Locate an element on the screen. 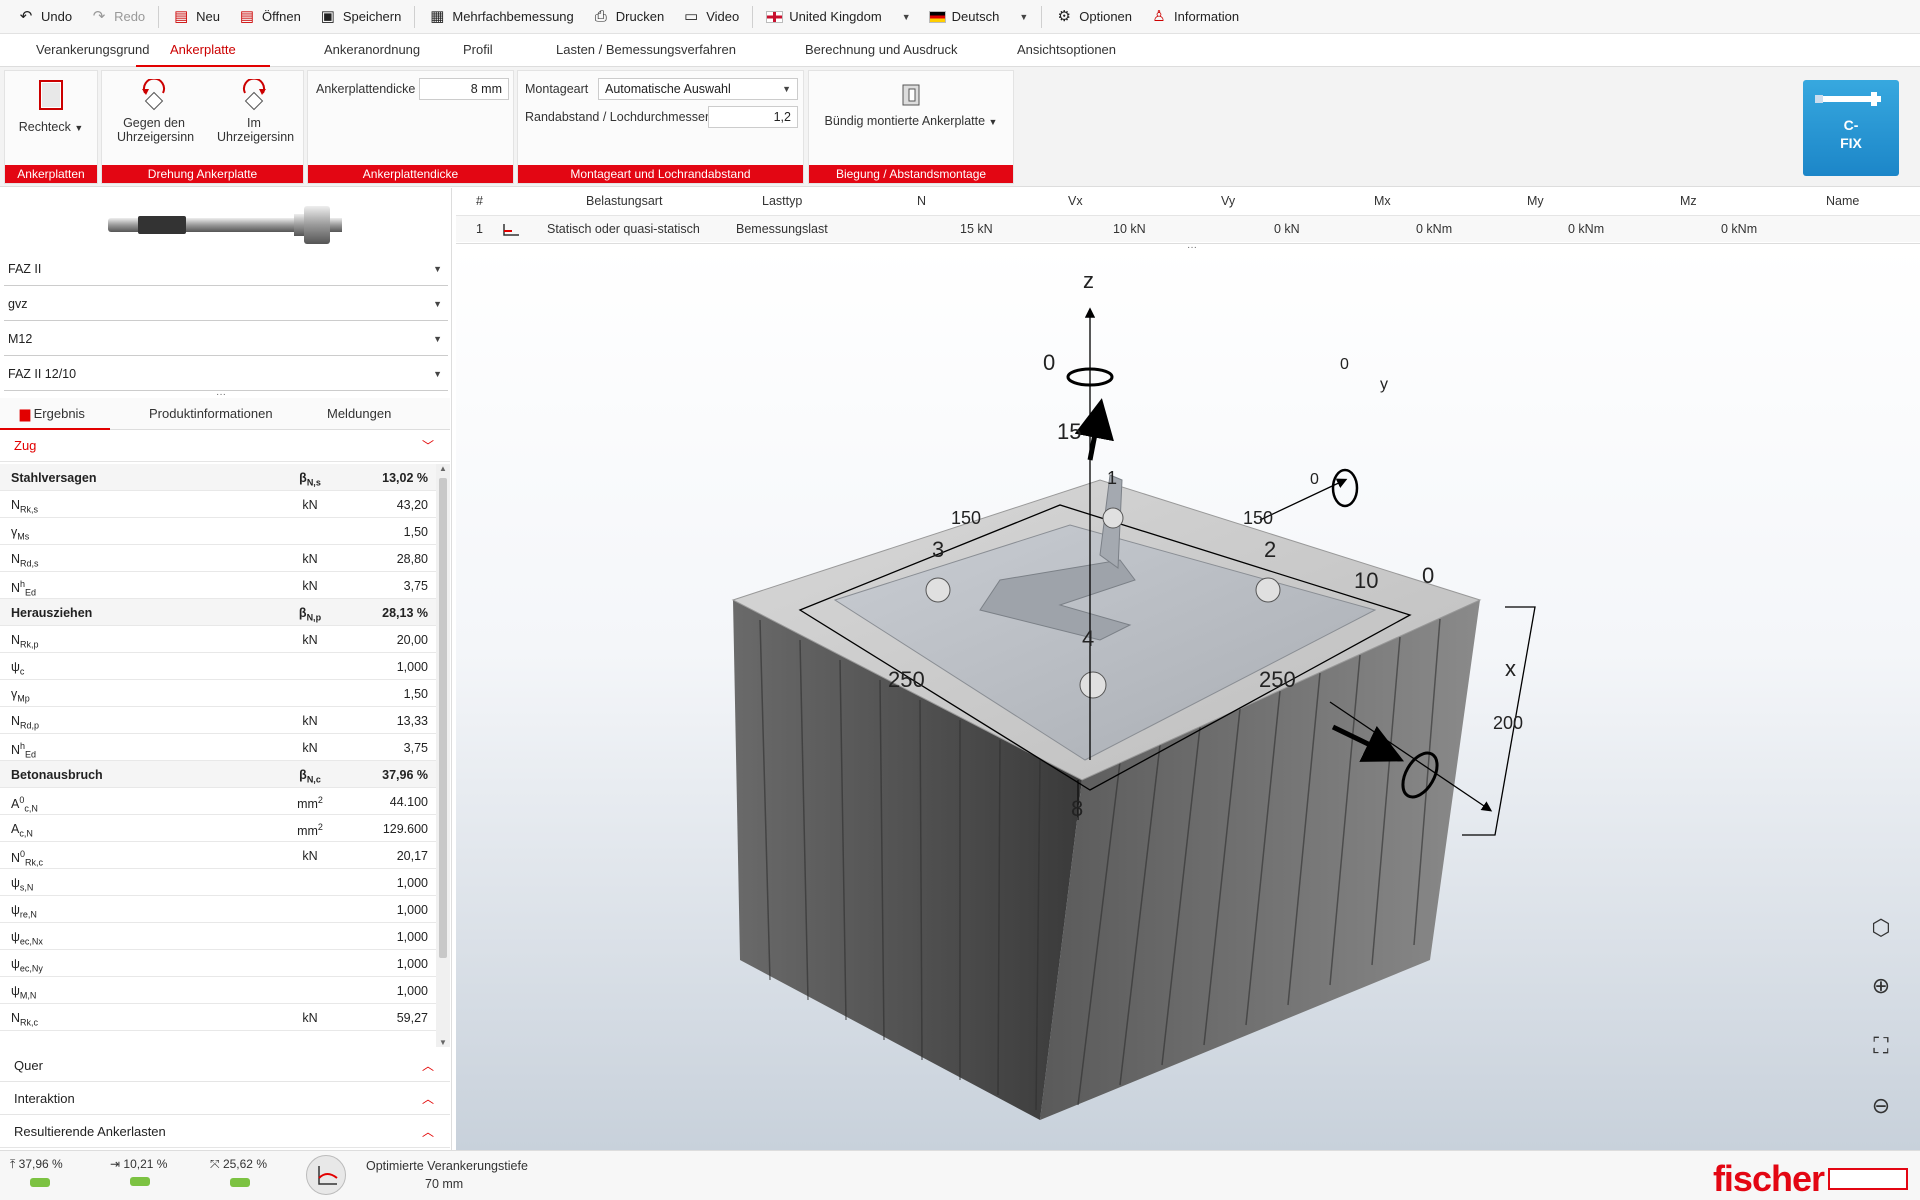 This screenshot has width=1920, height=1200. shape-dropdown: Rechteck ▼ is located at coordinates (51, 107).